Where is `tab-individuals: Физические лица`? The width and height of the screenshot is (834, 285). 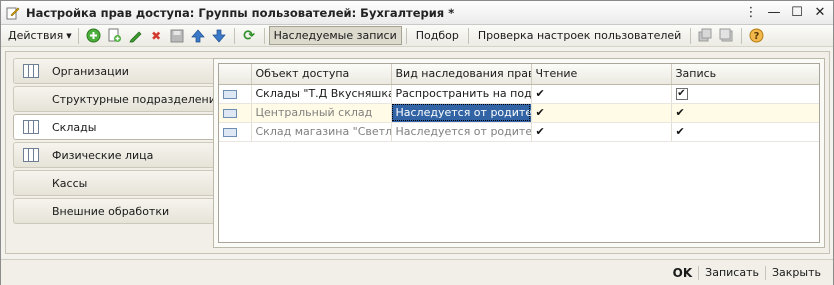
tab-individuals: Физические лица is located at coordinates (113, 155).